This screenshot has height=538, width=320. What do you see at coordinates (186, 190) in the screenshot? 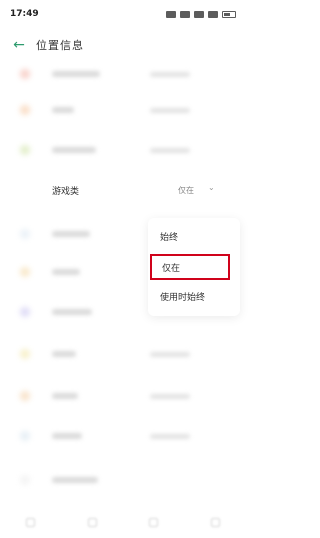
I see `game-permission-value: 仅在` at bounding box center [186, 190].